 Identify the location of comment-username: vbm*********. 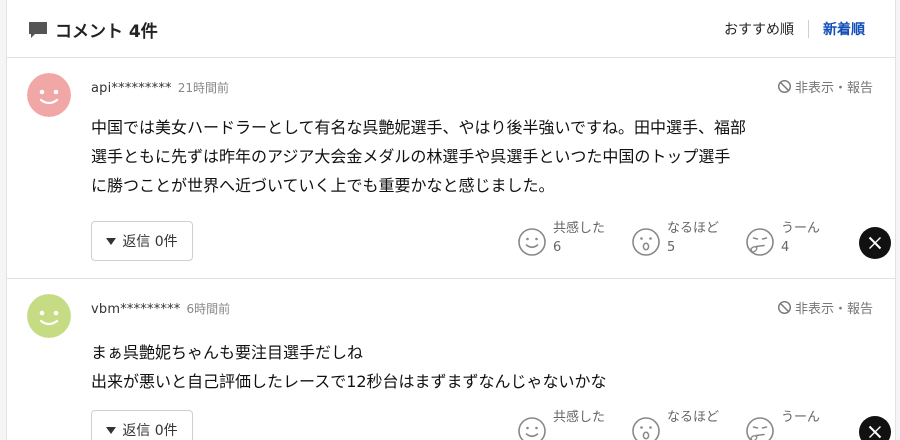
(136, 309).